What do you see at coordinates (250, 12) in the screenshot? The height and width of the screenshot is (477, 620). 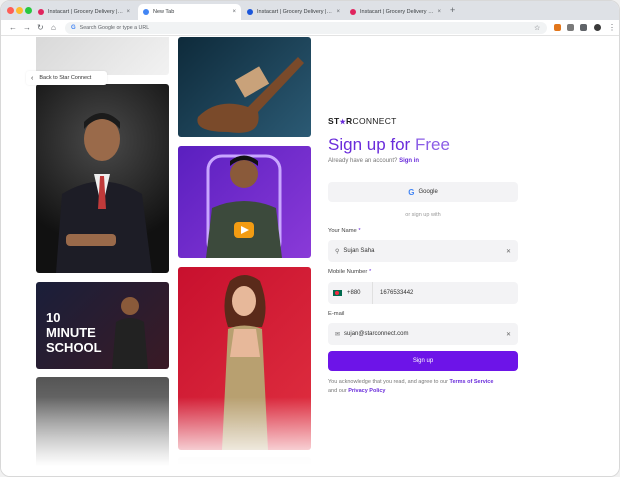 I see `paypal-favicon-icon` at bounding box center [250, 12].